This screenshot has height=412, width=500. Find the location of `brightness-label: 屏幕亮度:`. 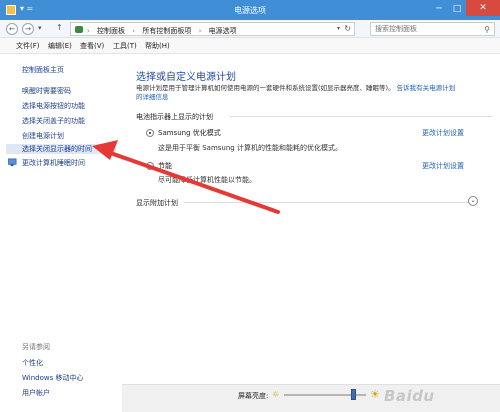

brightness-label: 屏幕亮度: is located at coordinates (253, 396).